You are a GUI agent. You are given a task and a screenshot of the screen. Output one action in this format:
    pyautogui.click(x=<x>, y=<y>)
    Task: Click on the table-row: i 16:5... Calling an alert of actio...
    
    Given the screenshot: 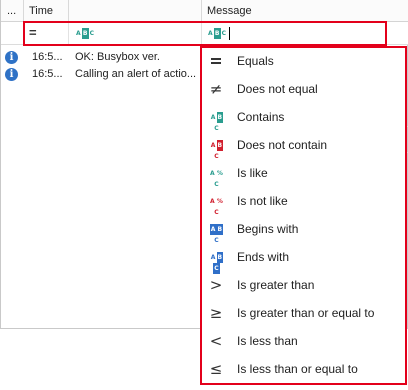 What is the action you would take?
    pyautogui.click(x=101, y=74)
    